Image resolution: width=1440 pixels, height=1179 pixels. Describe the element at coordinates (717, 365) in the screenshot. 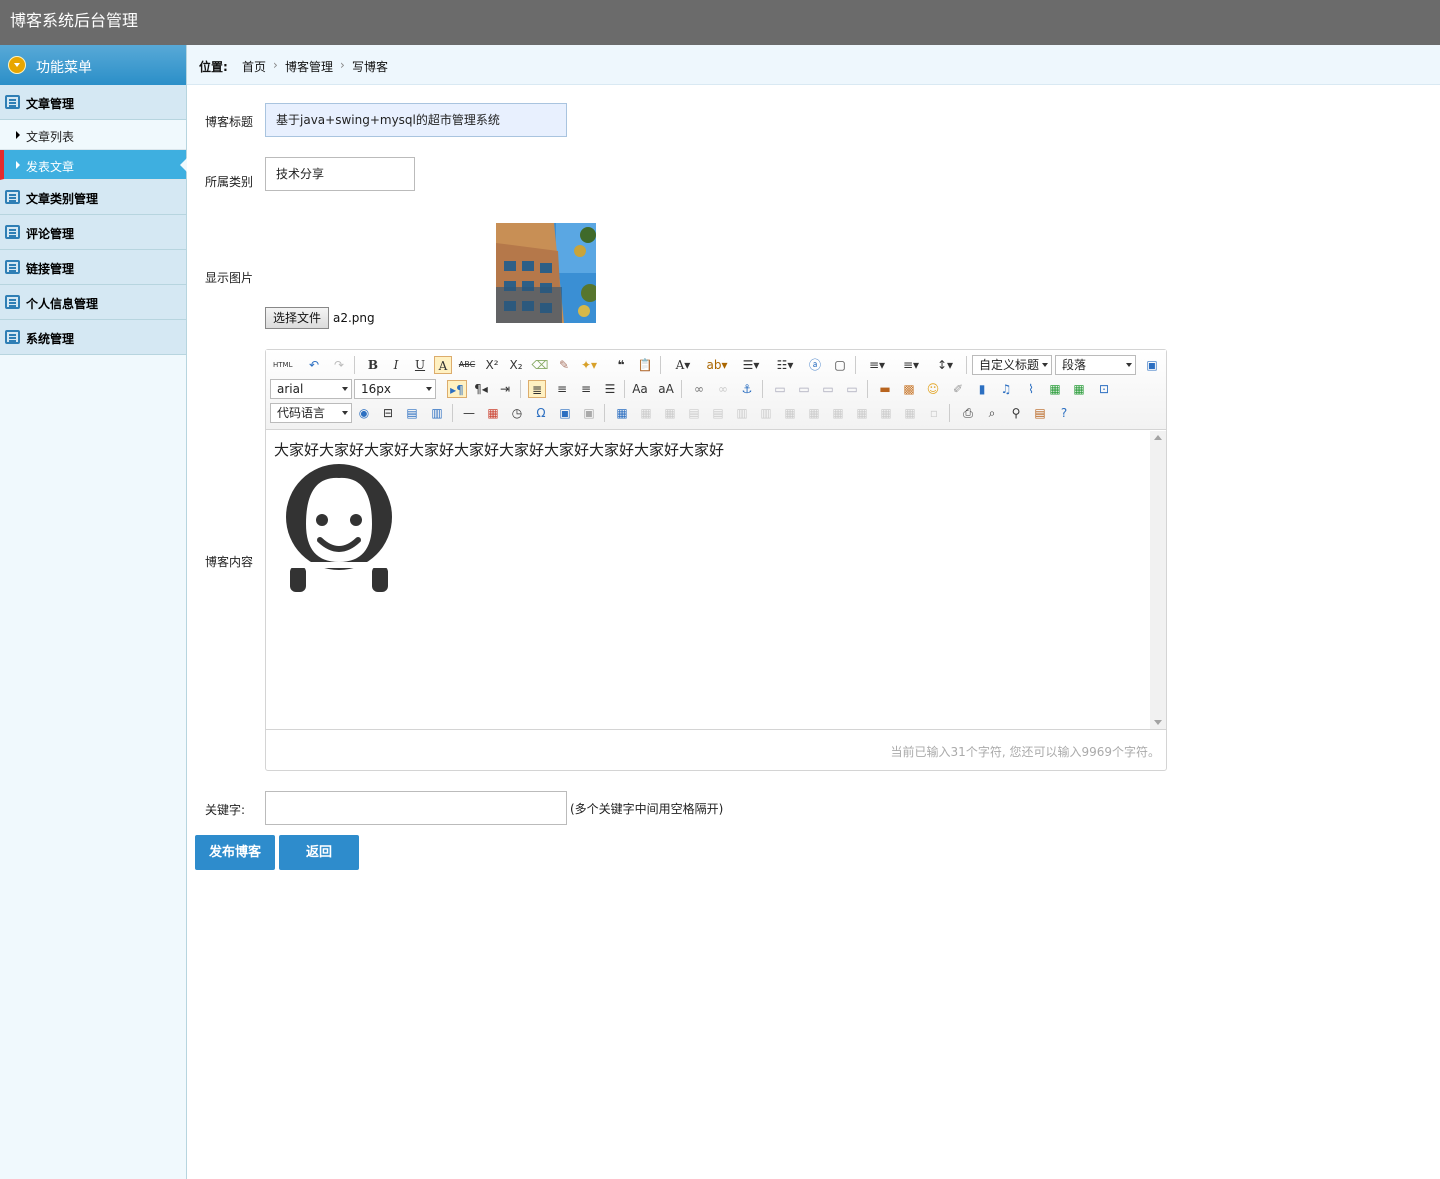

I see `back-color-icon: ab▾` at that location.